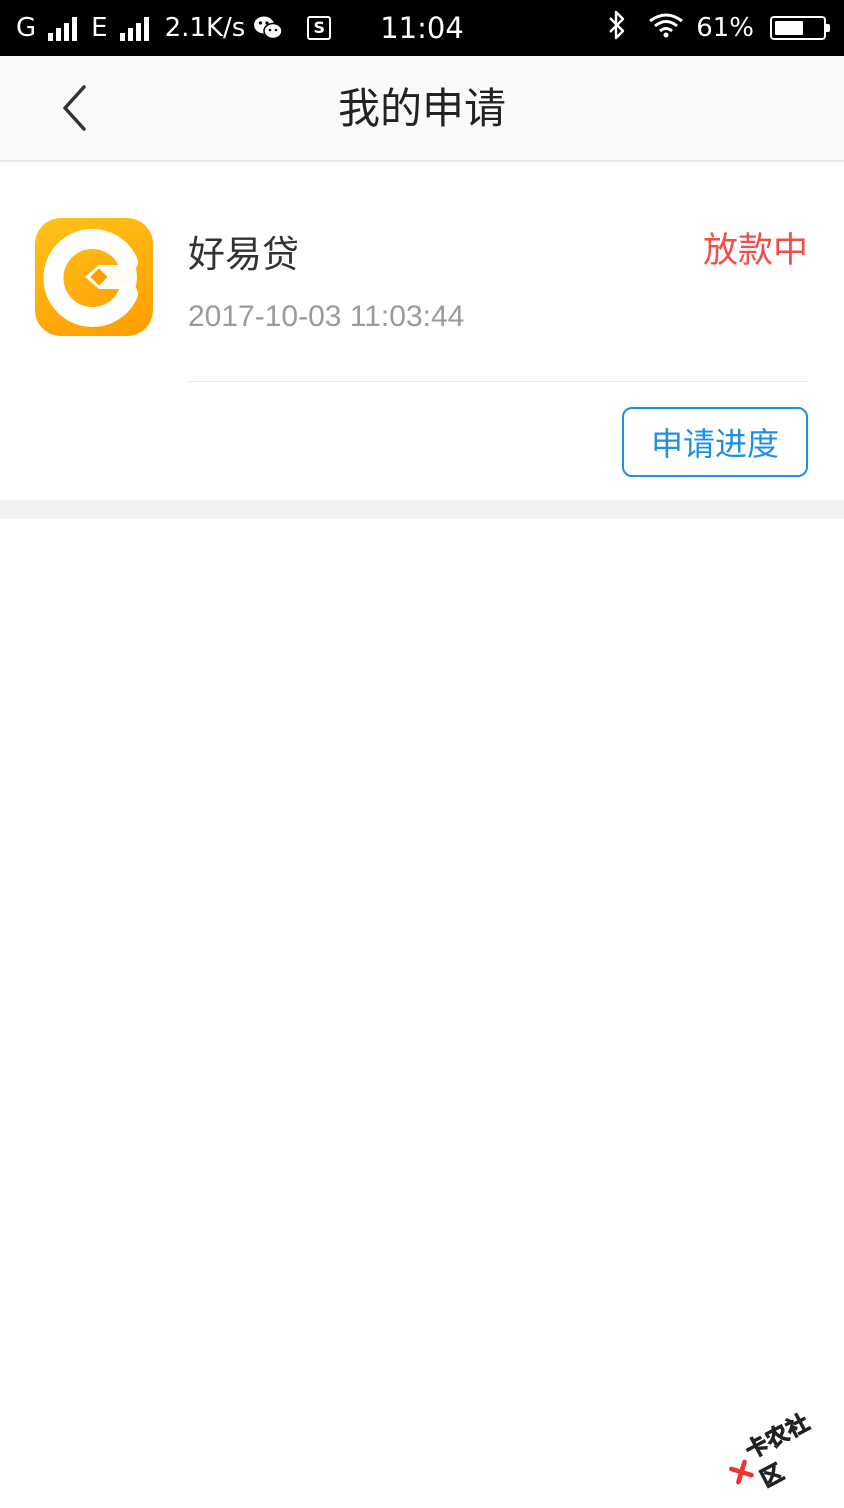 The width and height of the screenshot is (844, 1508). What do you see at coordinates (715, 442) in the screenshot?
I see `application-progress-button: 申请进度` at bounding box center [715, 442].